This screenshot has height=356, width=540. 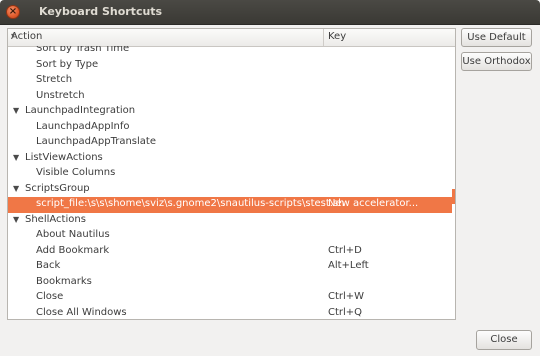 I want to click on tree-row: Sort by Trash Time, so click(x=230, y=52).